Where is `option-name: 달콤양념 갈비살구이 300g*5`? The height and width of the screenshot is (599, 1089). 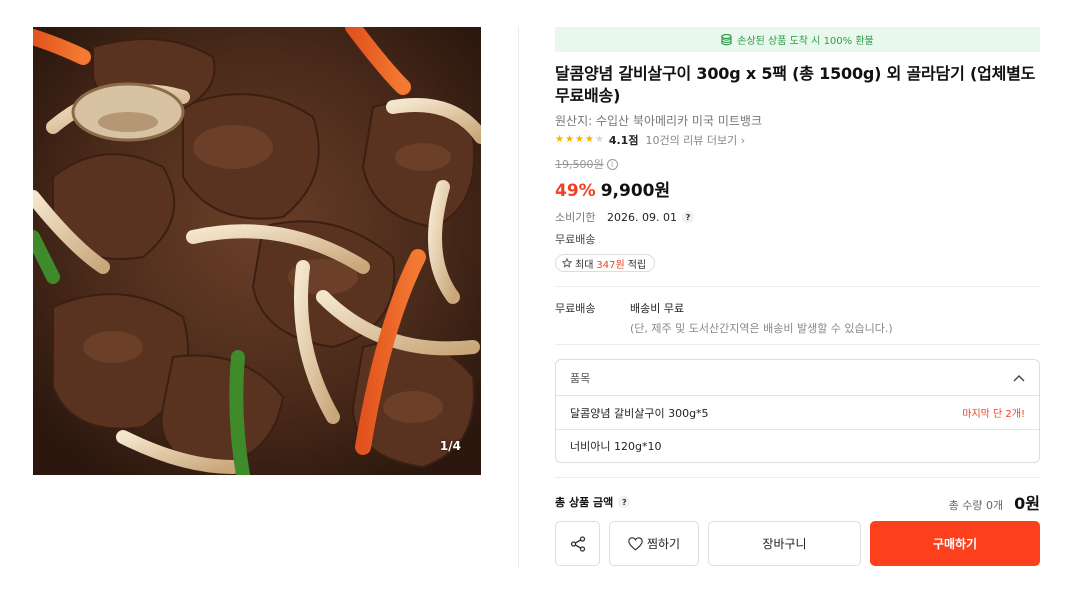 option-name: 달콤양념 갈비살구이 300g*5 is located at coordinates (639, 413).